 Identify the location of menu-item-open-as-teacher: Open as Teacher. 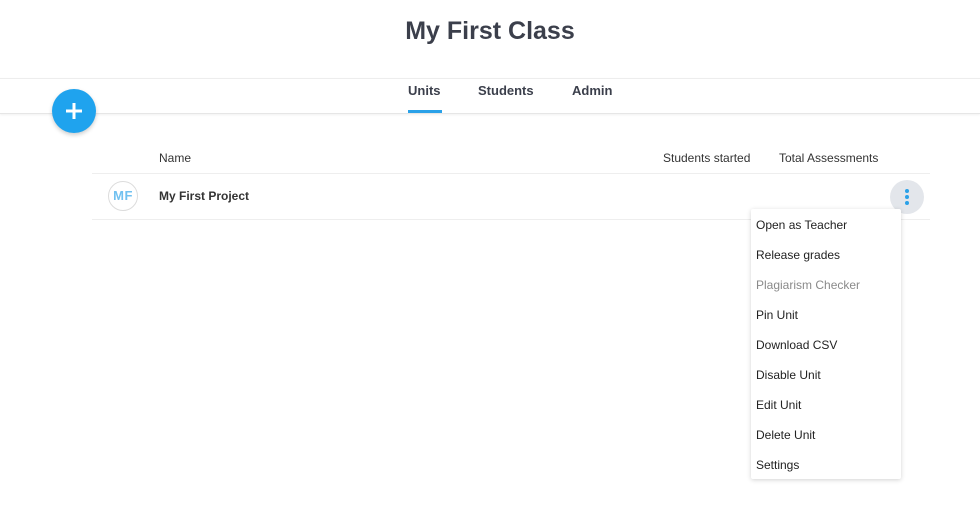
(826, 225).